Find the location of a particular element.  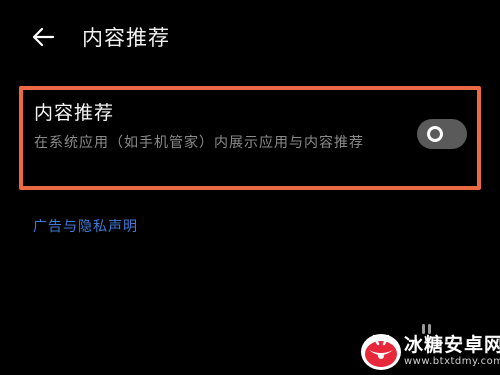

setting-title: 内容推荐 is located at coordinates (74, 113).